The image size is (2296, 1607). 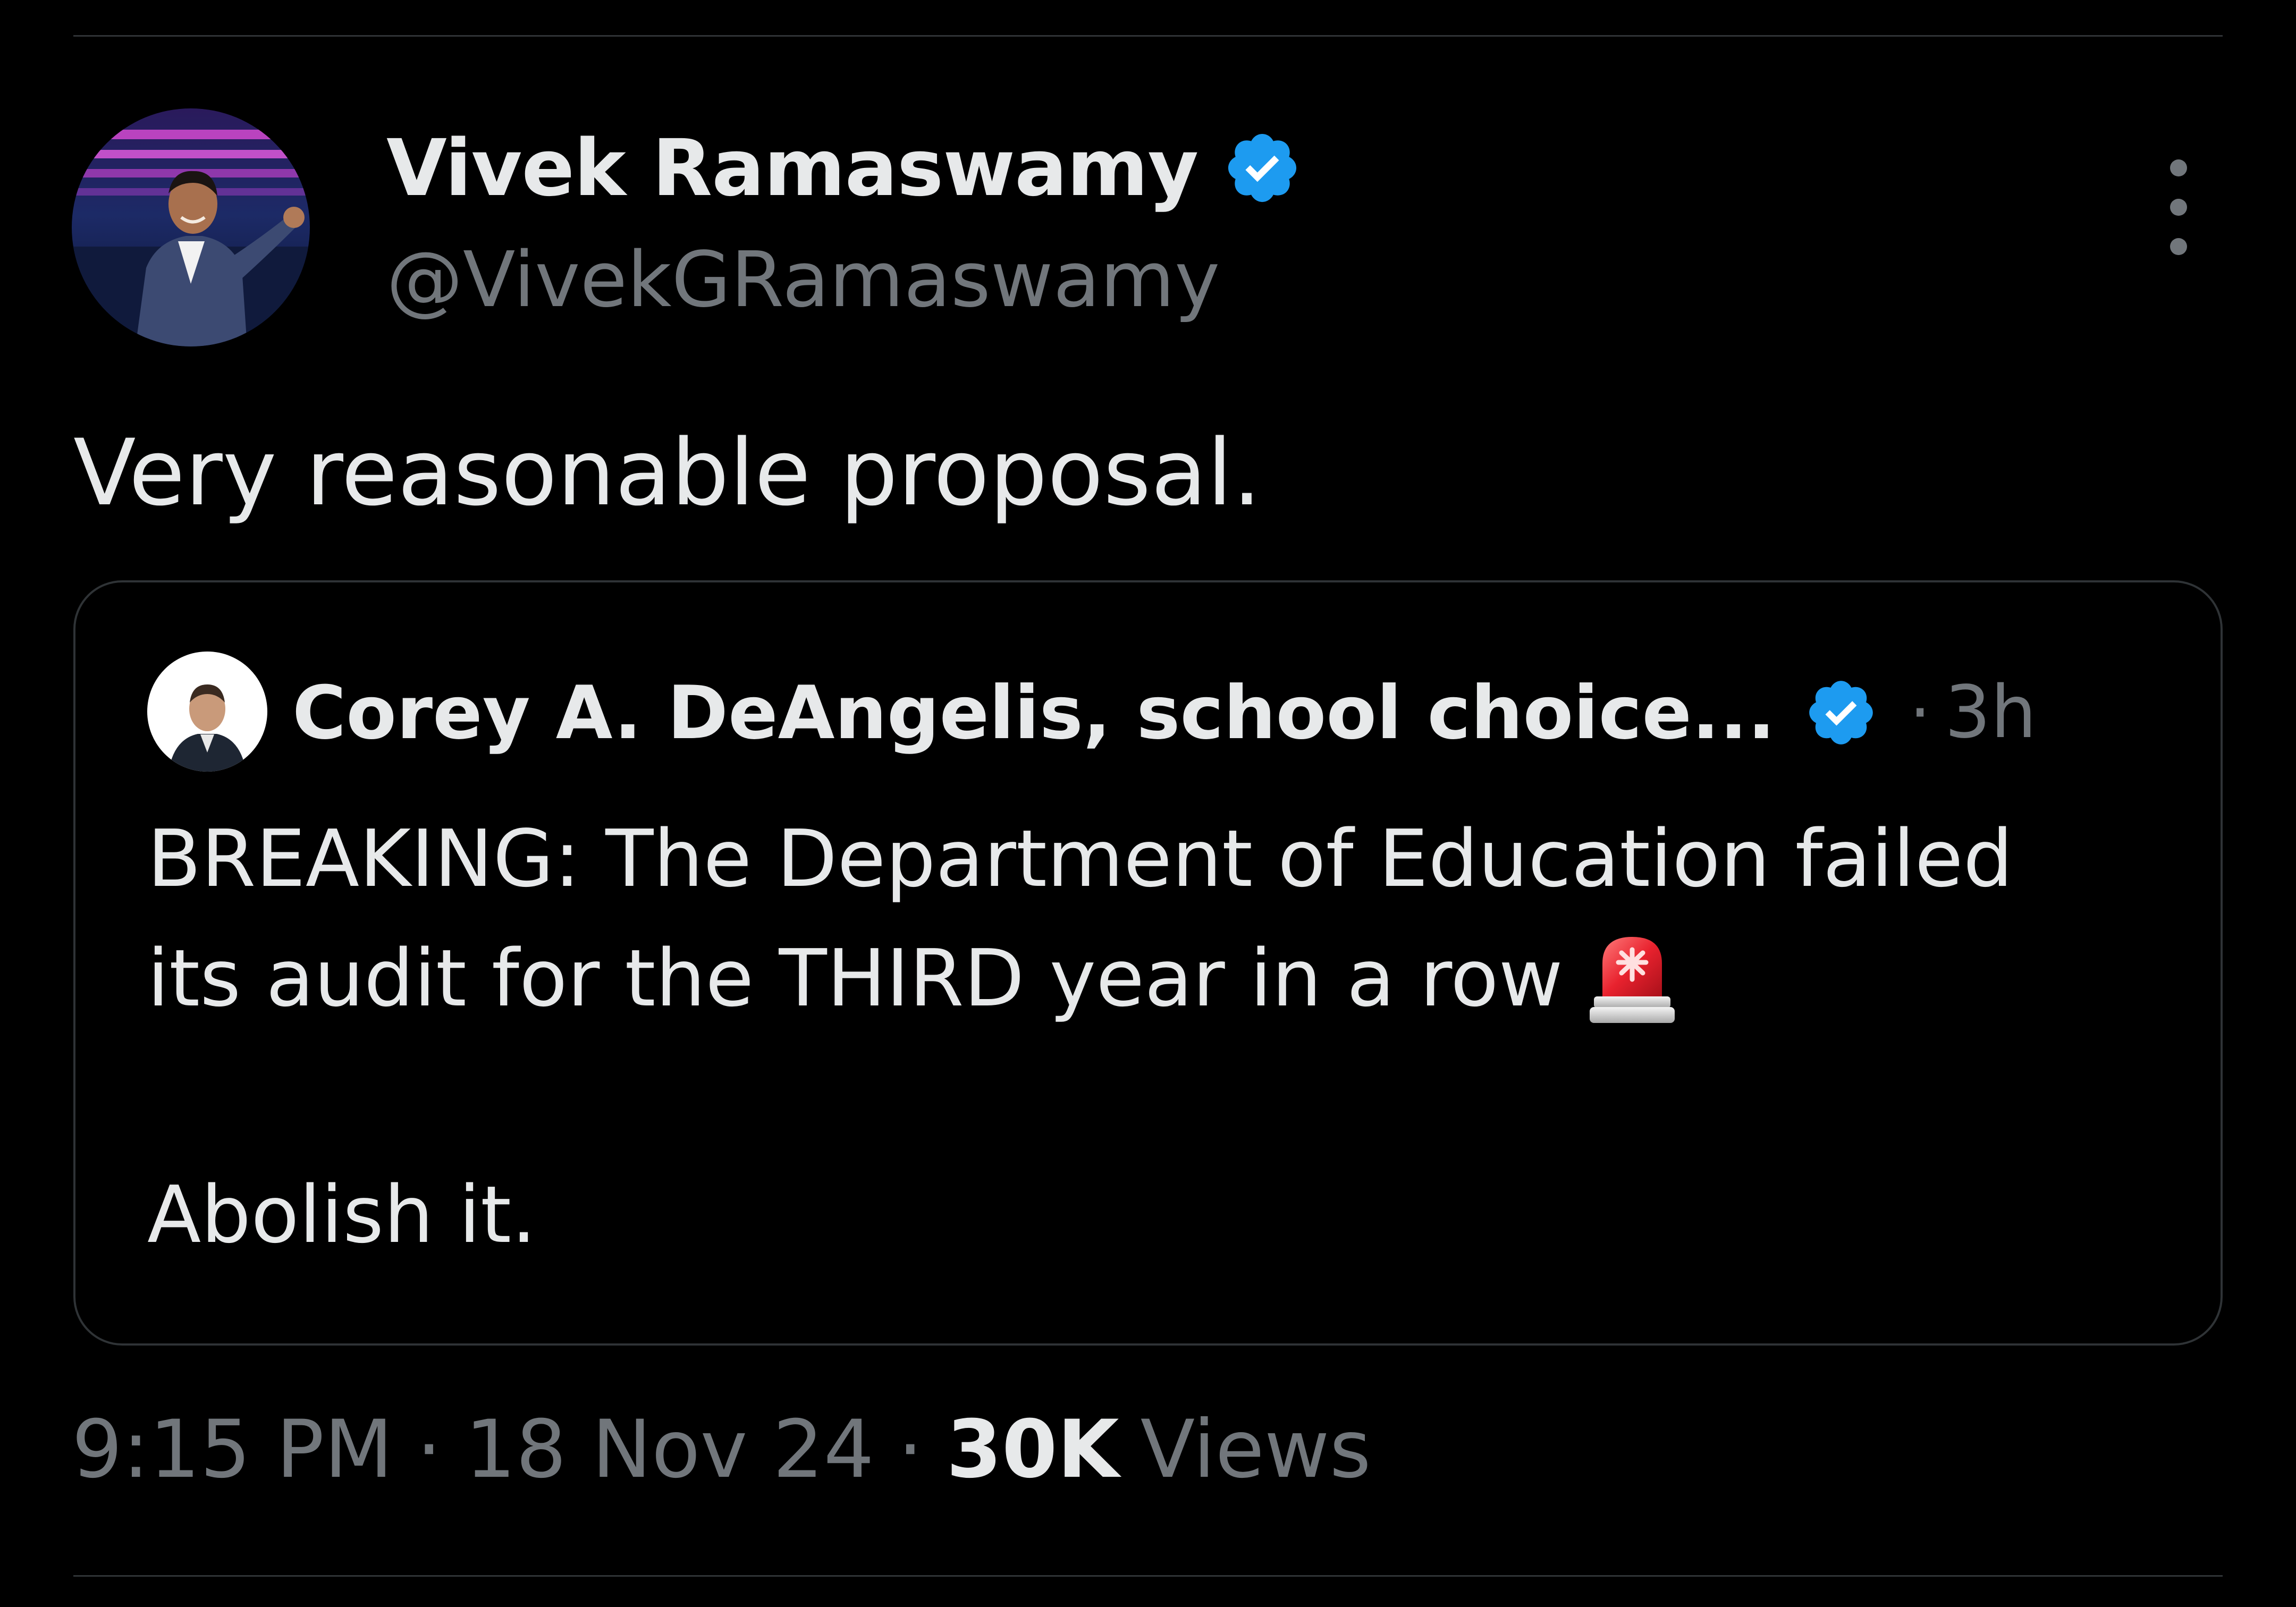 I want to click on author-avatar-image, so click(x=191, y=227).